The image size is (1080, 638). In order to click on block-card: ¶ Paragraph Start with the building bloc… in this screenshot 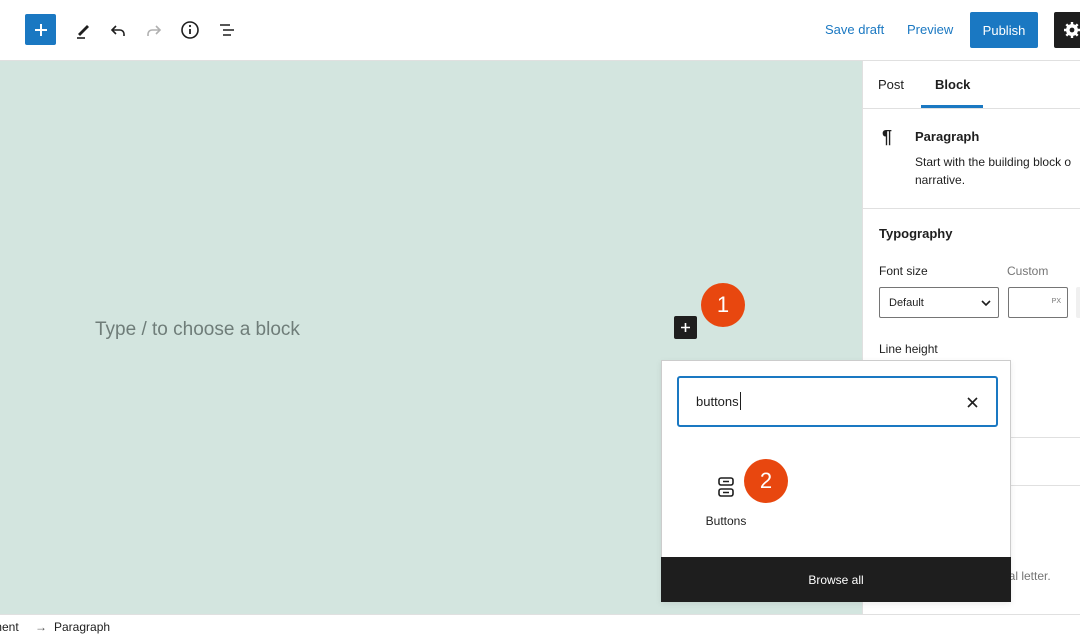, I will do `click(971, 159)`.